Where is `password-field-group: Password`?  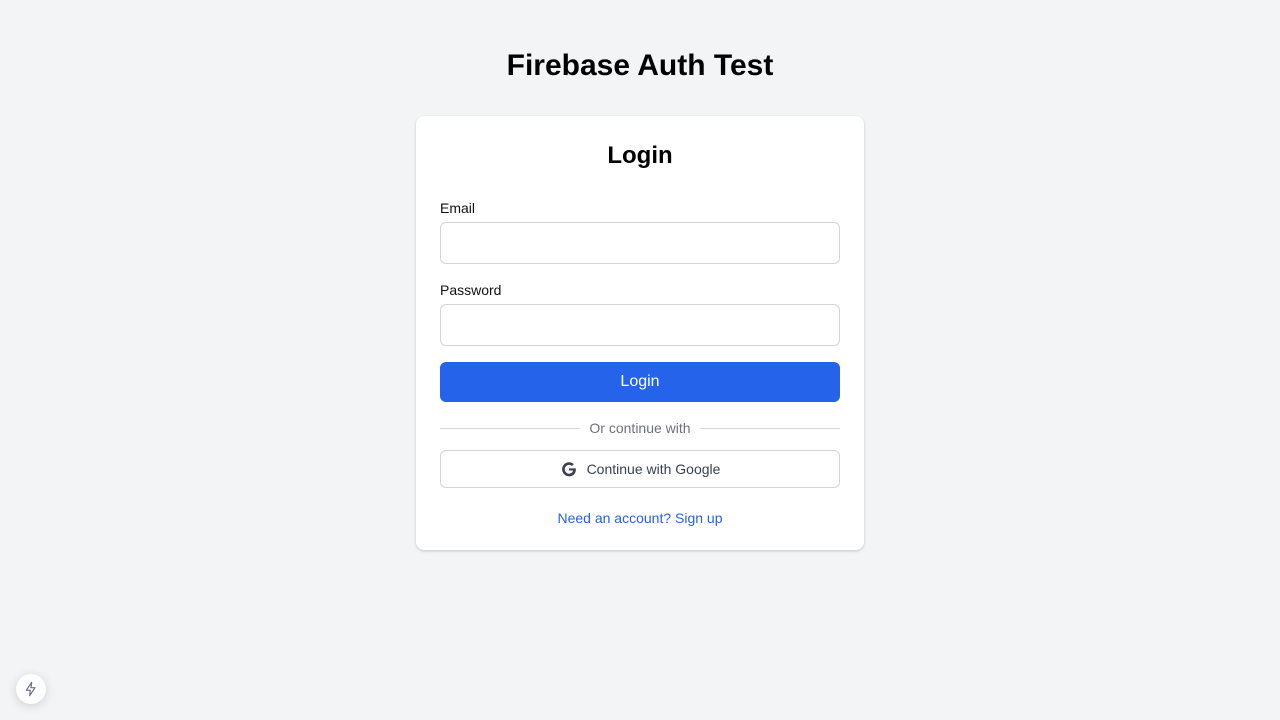 password-field-group: Password is located at coordinates (640, 313).